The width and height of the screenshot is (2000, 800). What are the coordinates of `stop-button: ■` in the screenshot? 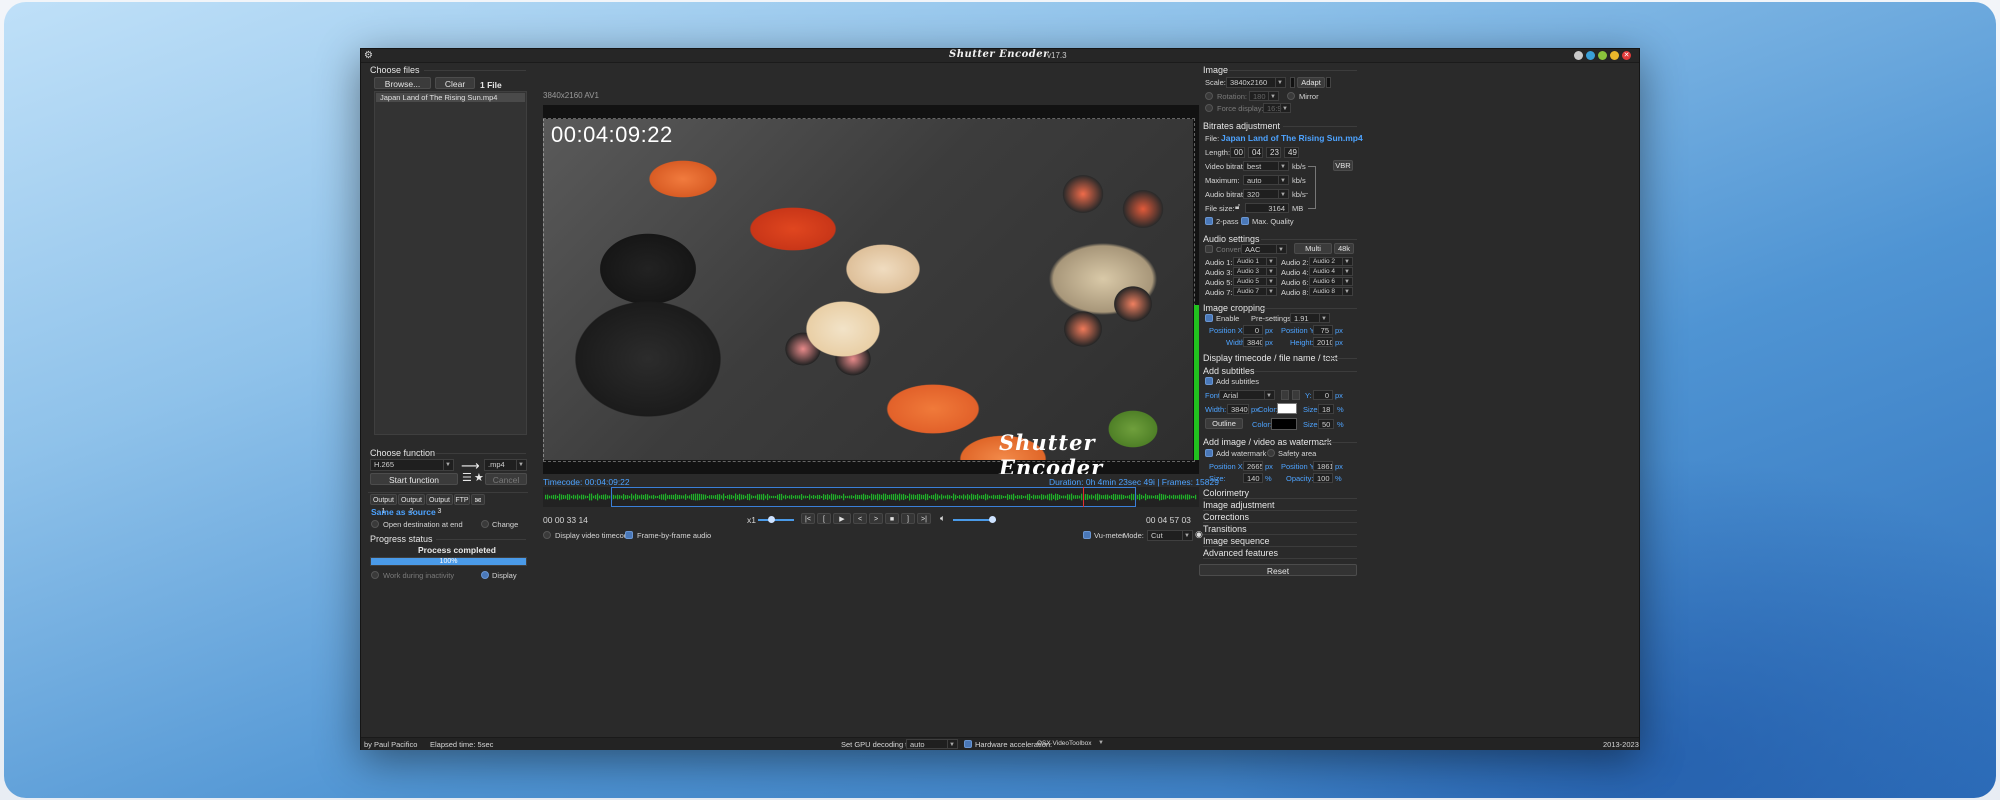 It's located at (892, 518).